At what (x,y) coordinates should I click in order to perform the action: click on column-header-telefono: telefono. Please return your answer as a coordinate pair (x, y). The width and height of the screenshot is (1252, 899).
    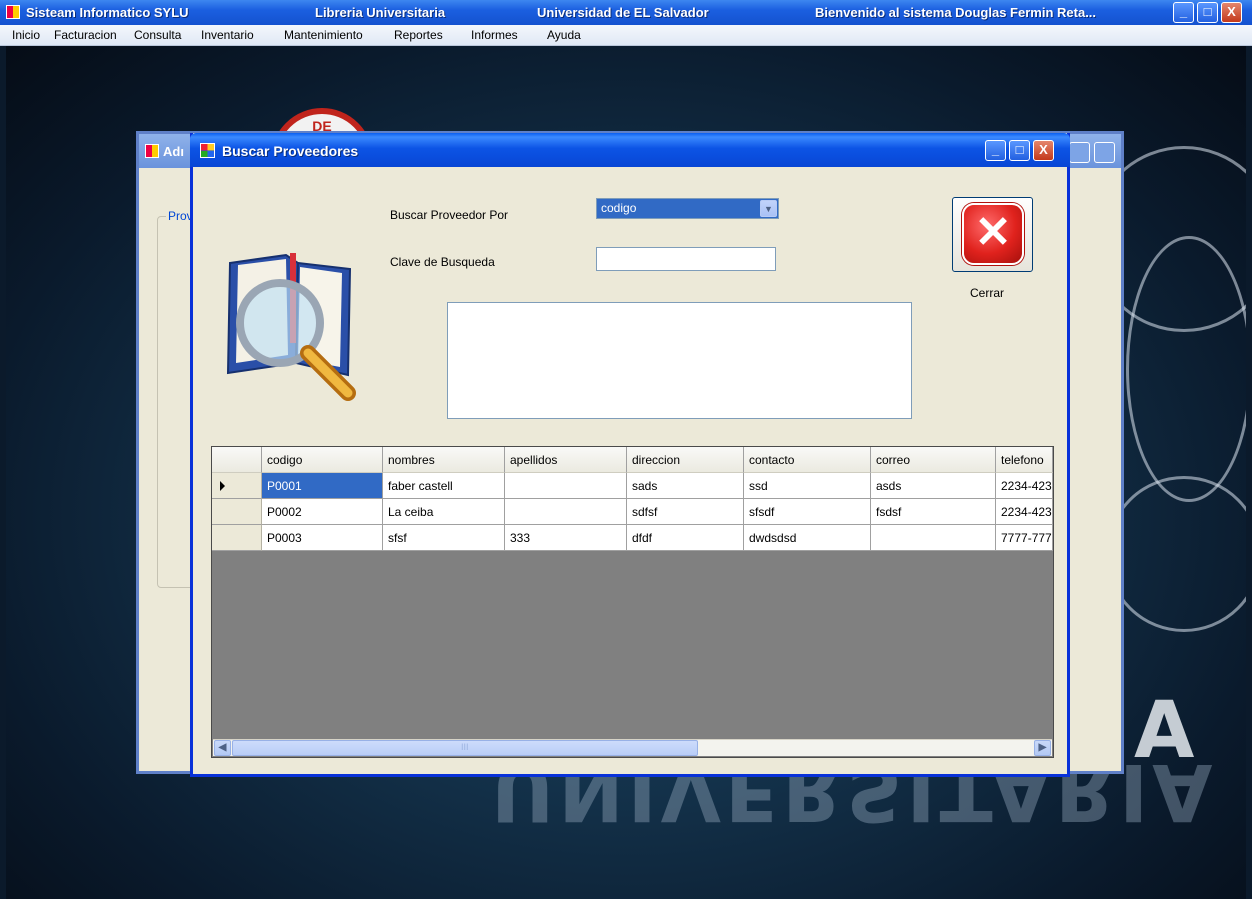
    Looking at the image, I should click on (1024, 460).